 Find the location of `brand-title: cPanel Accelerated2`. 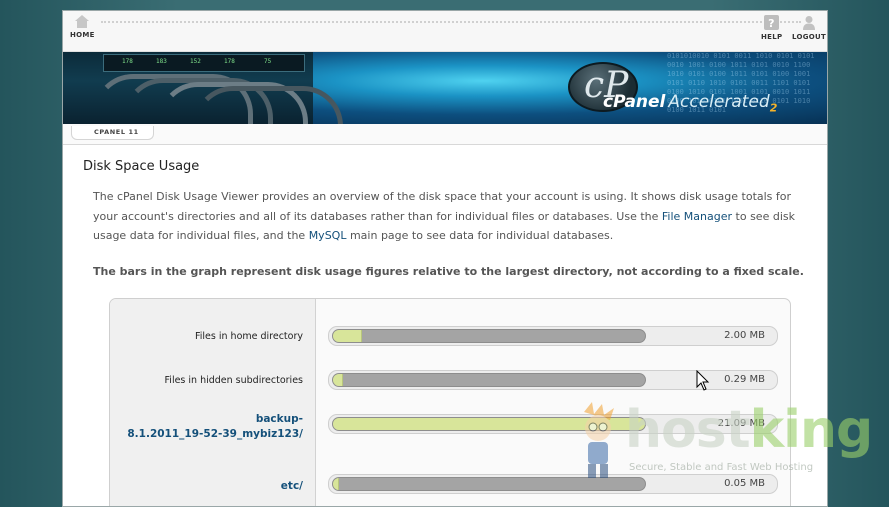

brand-title: cPanel Accelerated2 is located at coordinates (690, 103).